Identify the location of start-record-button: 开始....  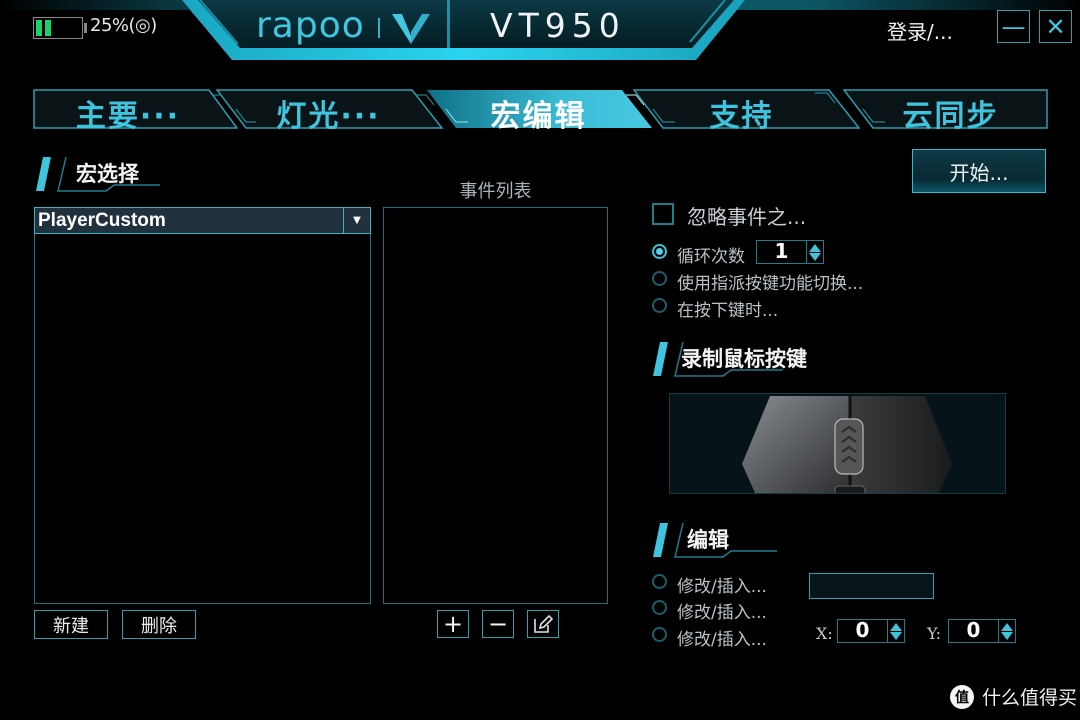
(979, 171).